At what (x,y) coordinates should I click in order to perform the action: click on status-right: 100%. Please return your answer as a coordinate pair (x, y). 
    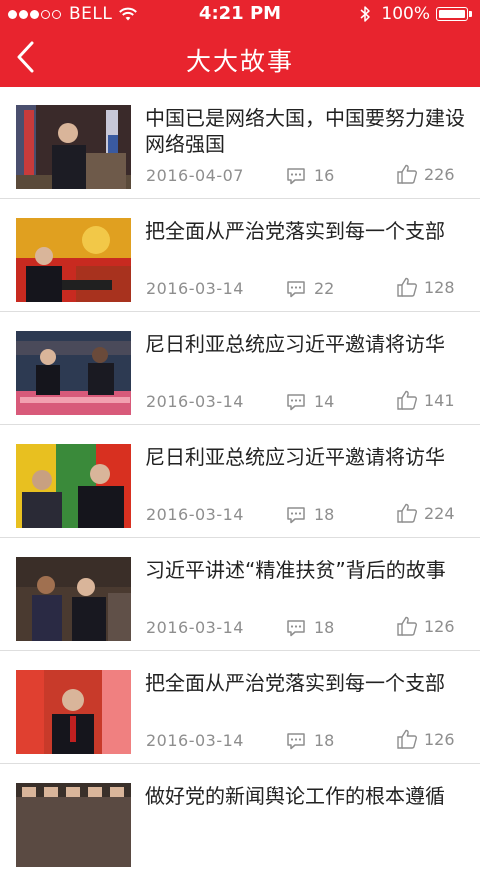
    Looking at the image, I should click on (415, 14).